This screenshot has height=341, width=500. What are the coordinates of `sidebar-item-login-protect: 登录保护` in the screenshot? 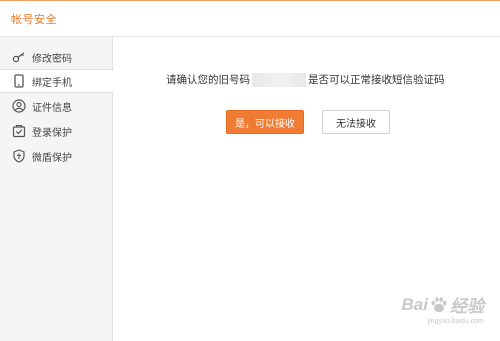 It's located at (56, 131).